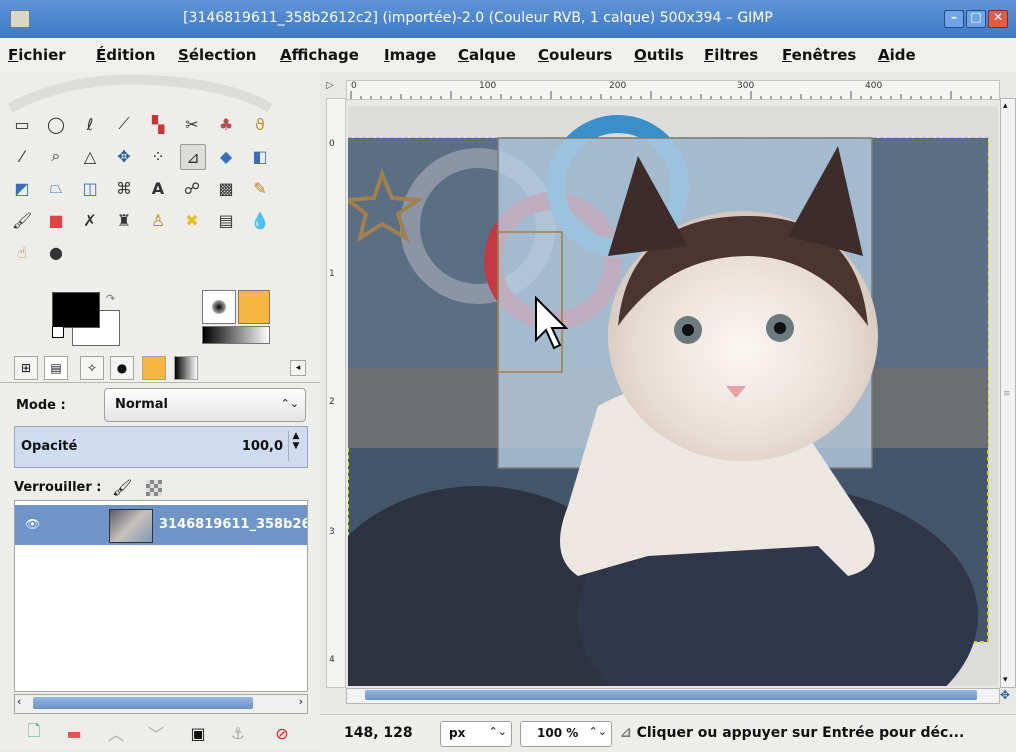 The width and height of the screenshot is (1016, 752). I want to click on opacity-spinner: ▲ ▼, so click(295, 446).